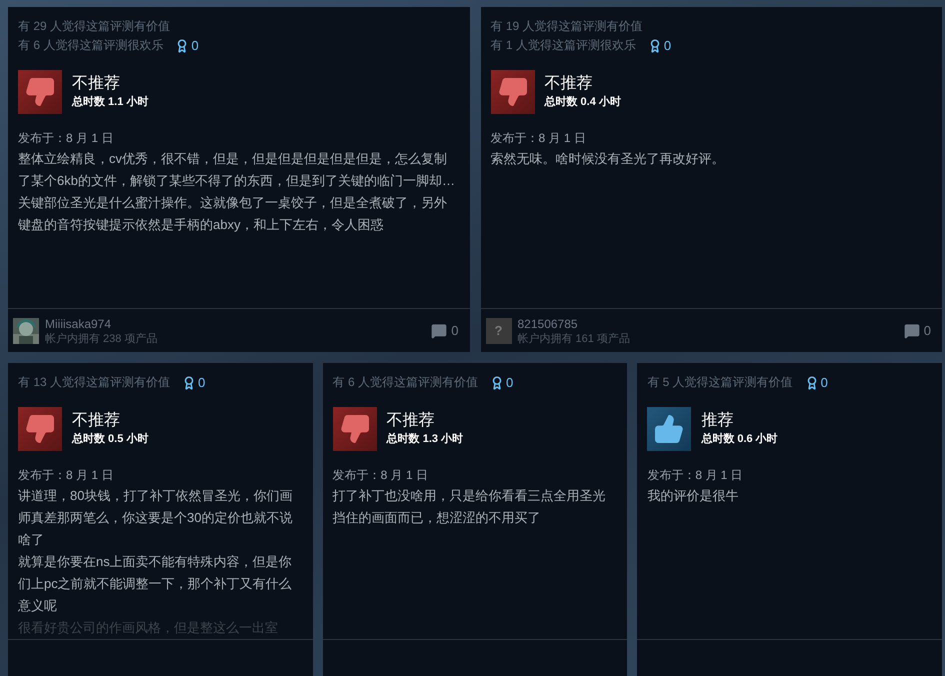 This screenshot has height=676, width=945. What do you see at coordinates (425, 439) in the screenshot?
I see `playtime: 总时数 1.3 小时` at bounding box center [425, 439].